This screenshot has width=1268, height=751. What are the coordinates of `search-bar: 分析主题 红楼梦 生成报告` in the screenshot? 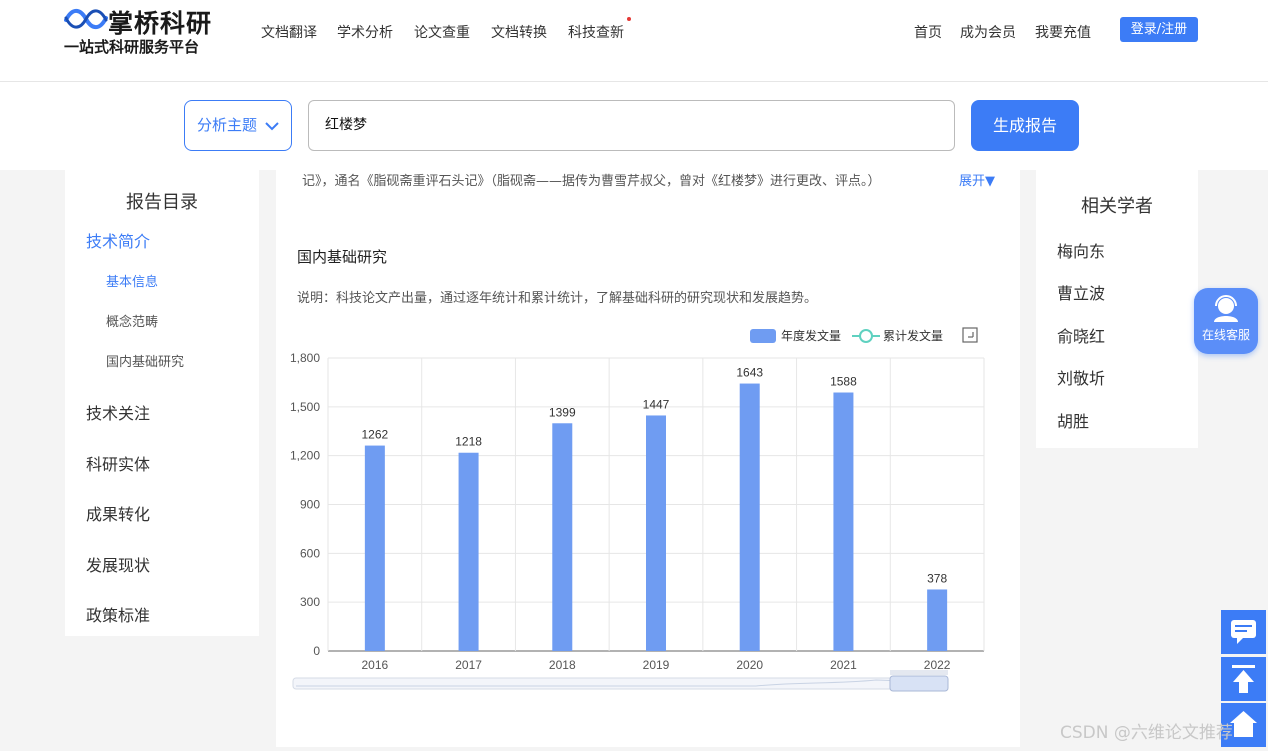 It's located at (634, 126).